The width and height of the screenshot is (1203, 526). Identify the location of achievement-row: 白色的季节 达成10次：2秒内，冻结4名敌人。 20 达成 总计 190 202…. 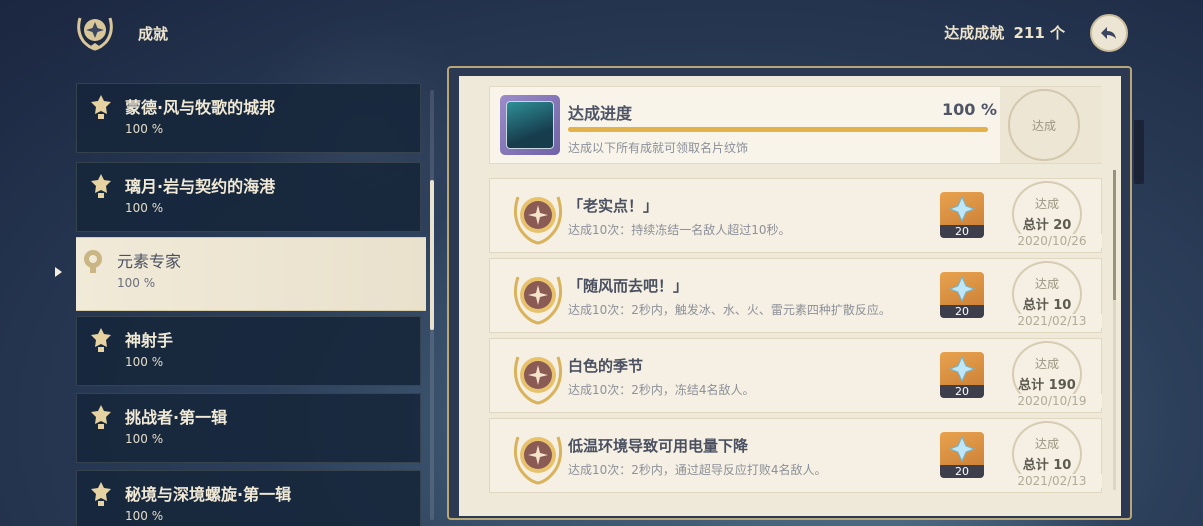
(795, 375).